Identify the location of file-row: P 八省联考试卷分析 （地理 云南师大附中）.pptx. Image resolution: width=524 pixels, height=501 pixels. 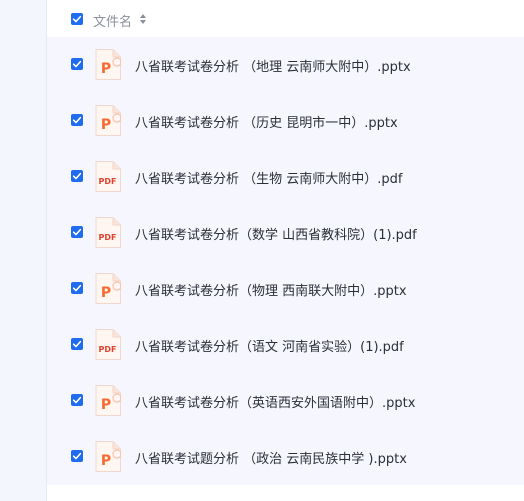
(285, 65).